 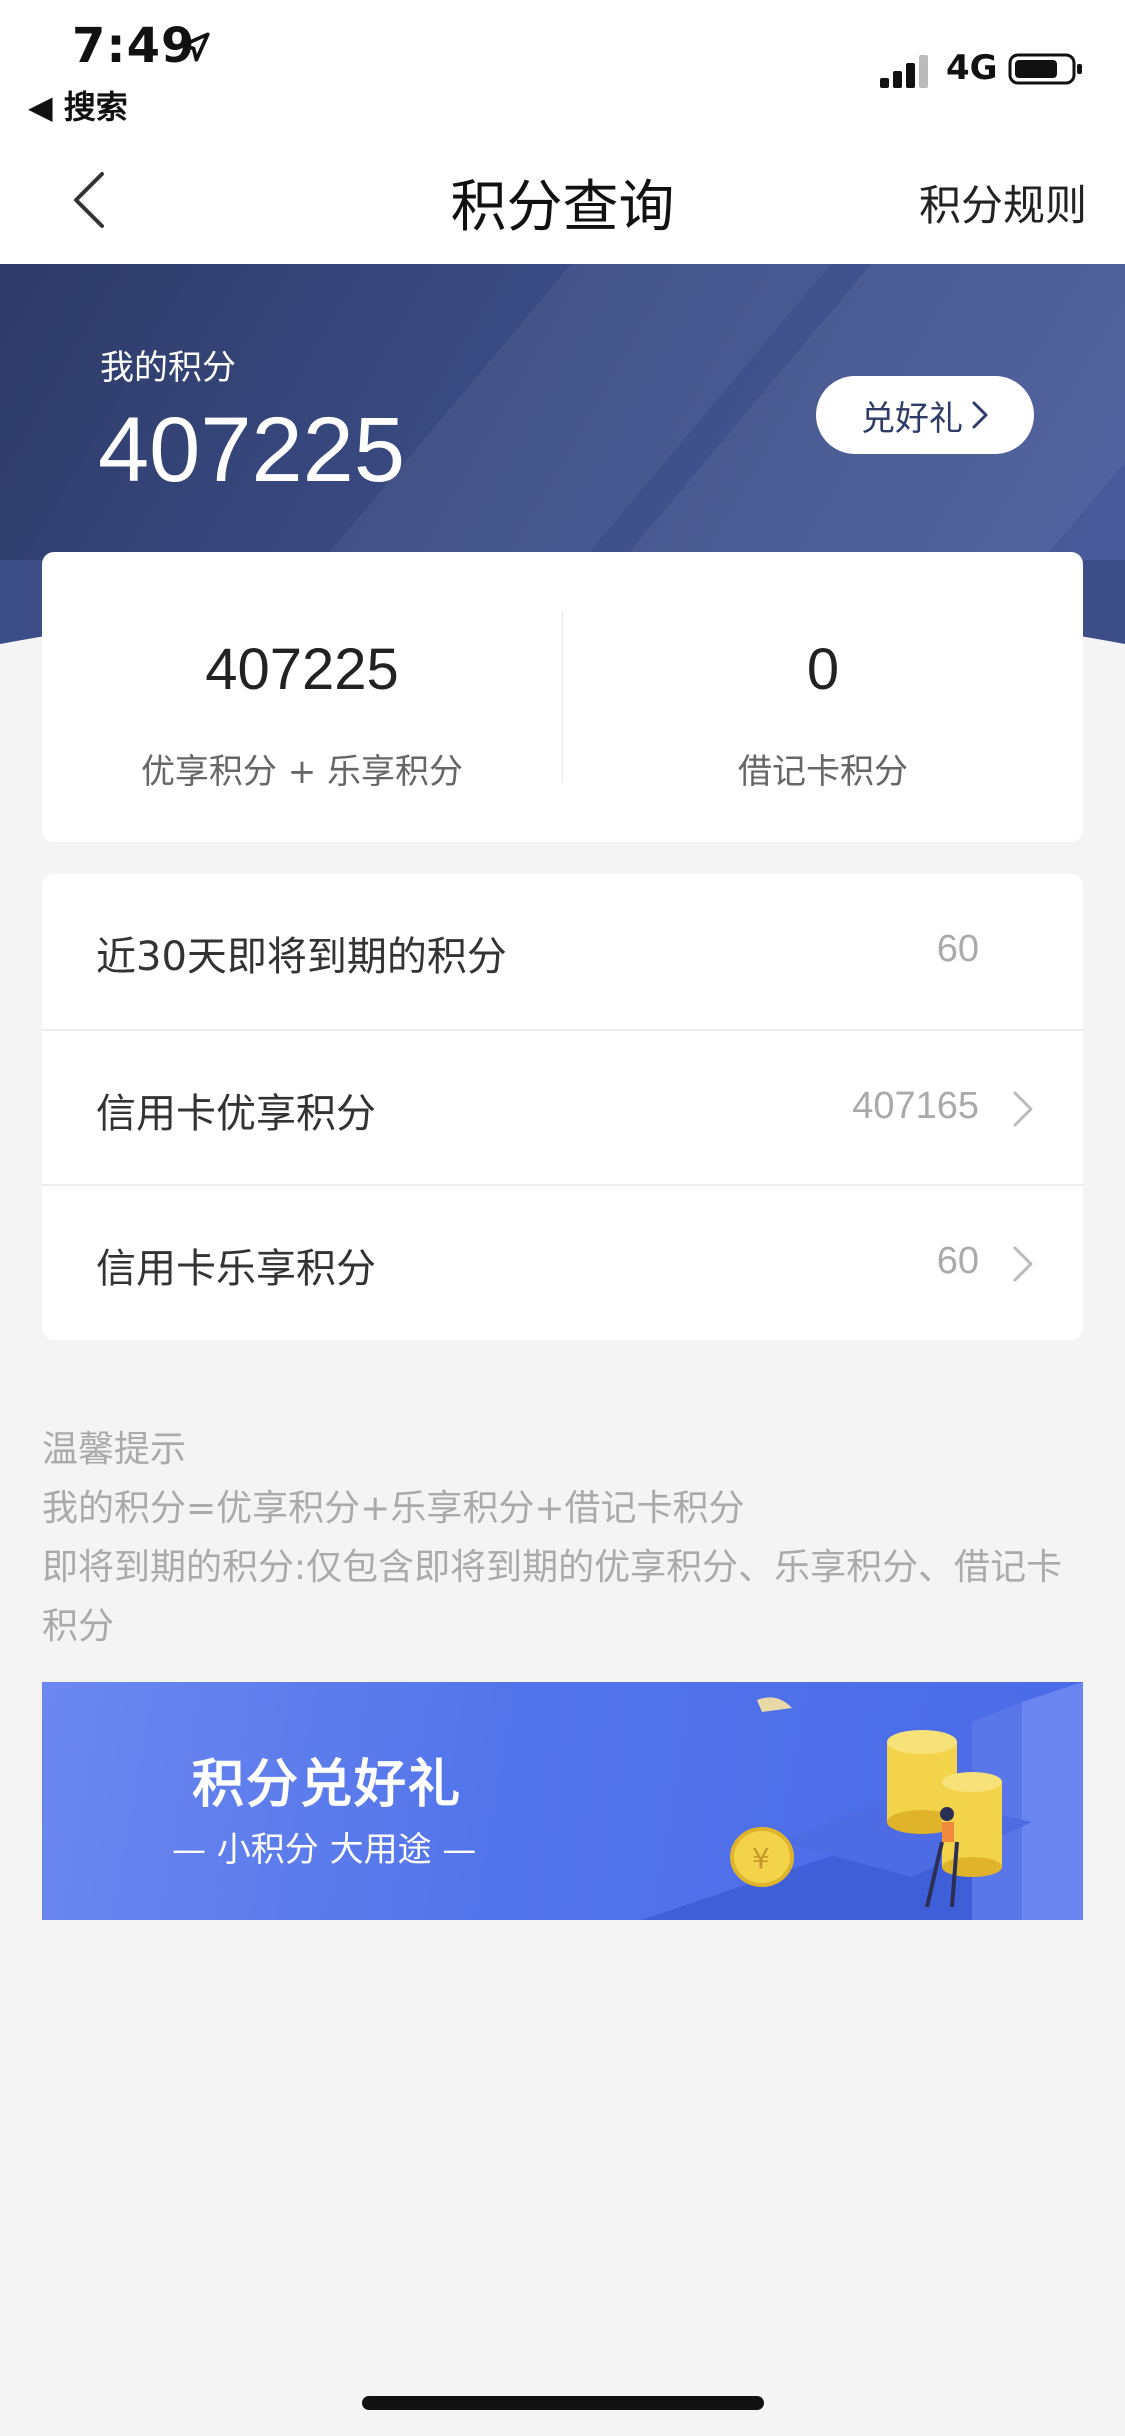 I want to click on points-summary-card: 407225 优享积分 + 乐享积分 0 借记卡积分, so click(x=562, y=697).